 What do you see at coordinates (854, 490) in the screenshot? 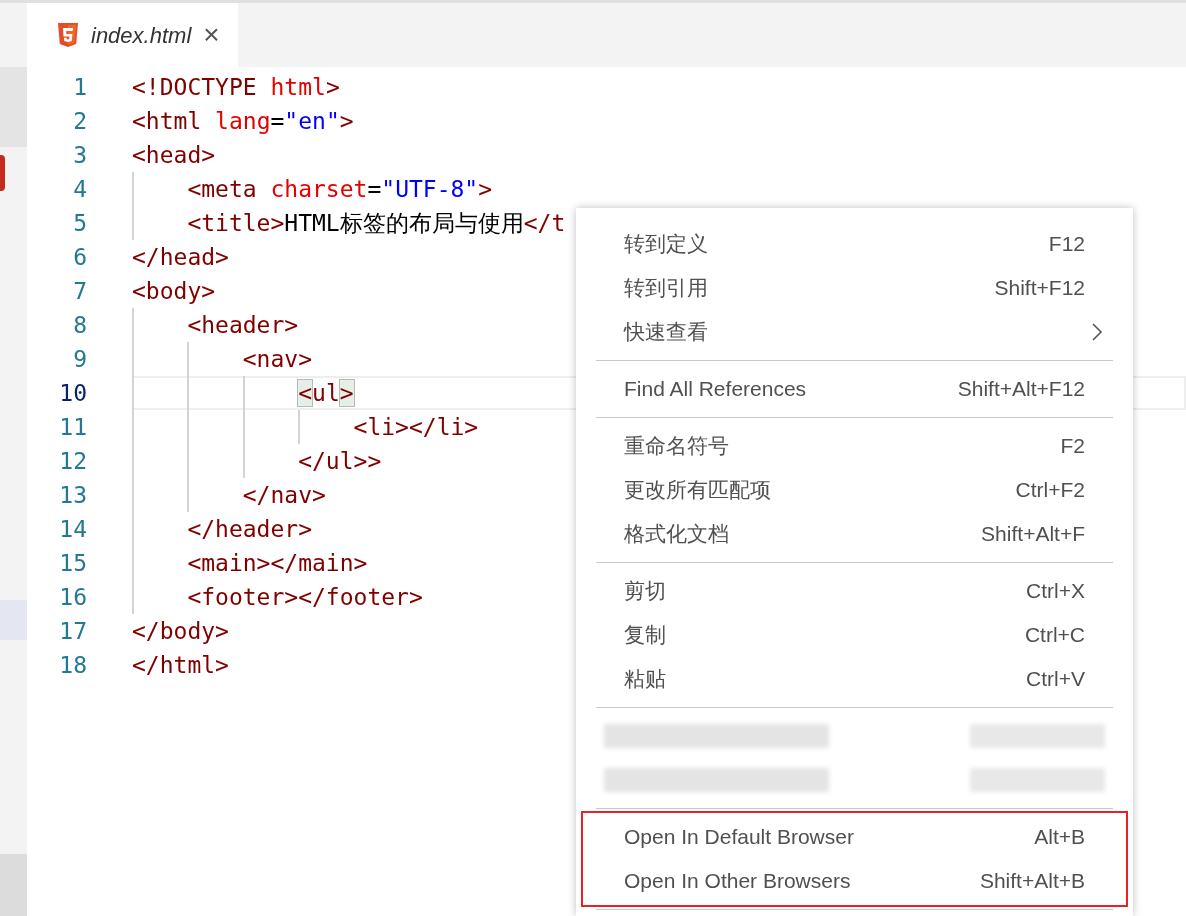
I see `menu-item: 更改所有匹配项 Ctrl+F2` at bounding box center [854, 490].